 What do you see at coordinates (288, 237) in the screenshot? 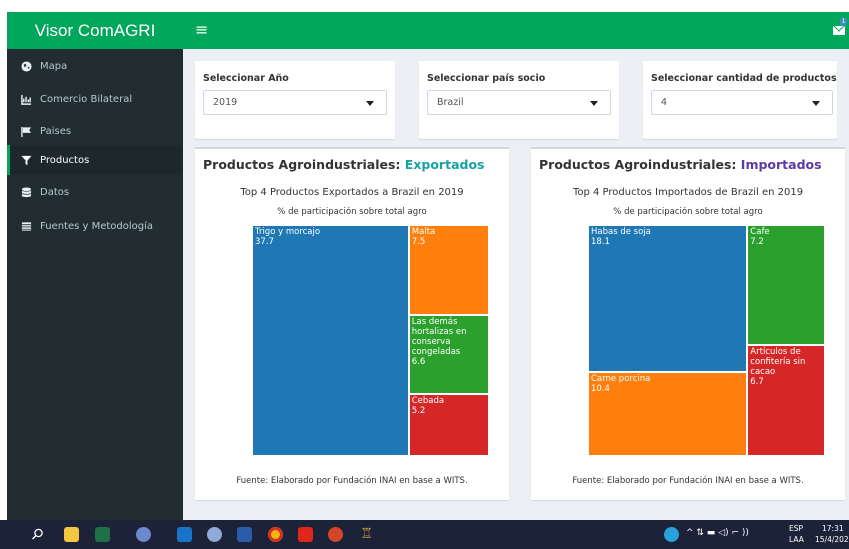
I see `treemap-tile-label: Trigo y morcajo 37.7` at bounding box center [288, 237].